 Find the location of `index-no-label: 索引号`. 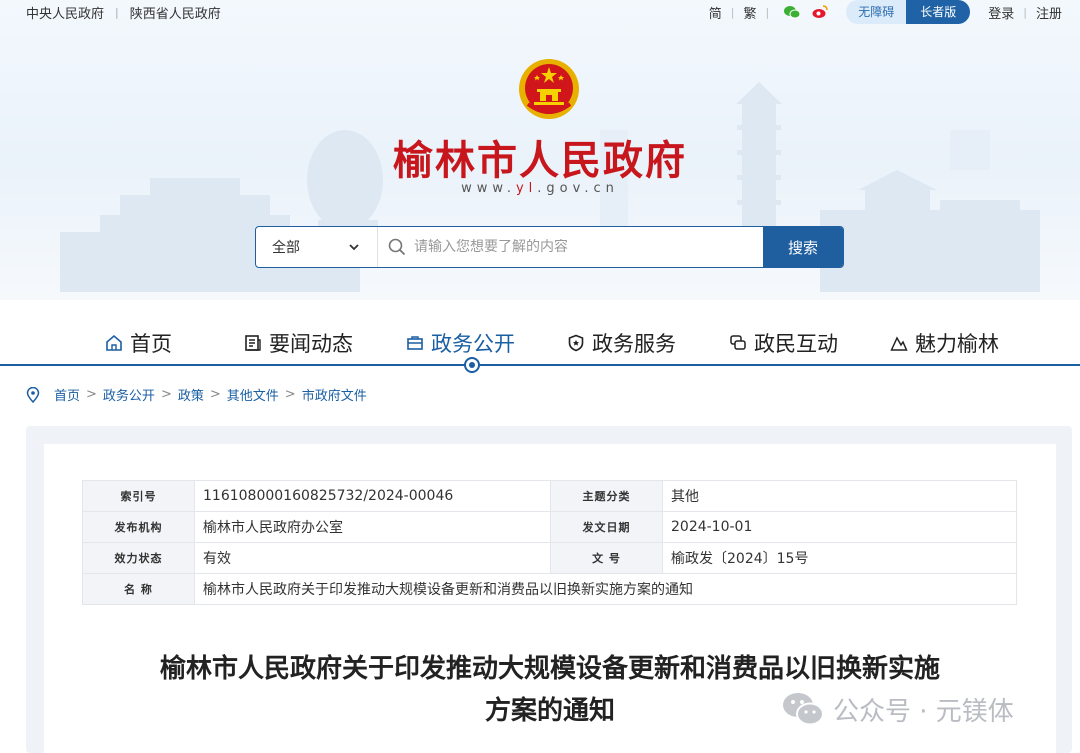

index-no-label: 索引号 is located at coordinates (138, 496).